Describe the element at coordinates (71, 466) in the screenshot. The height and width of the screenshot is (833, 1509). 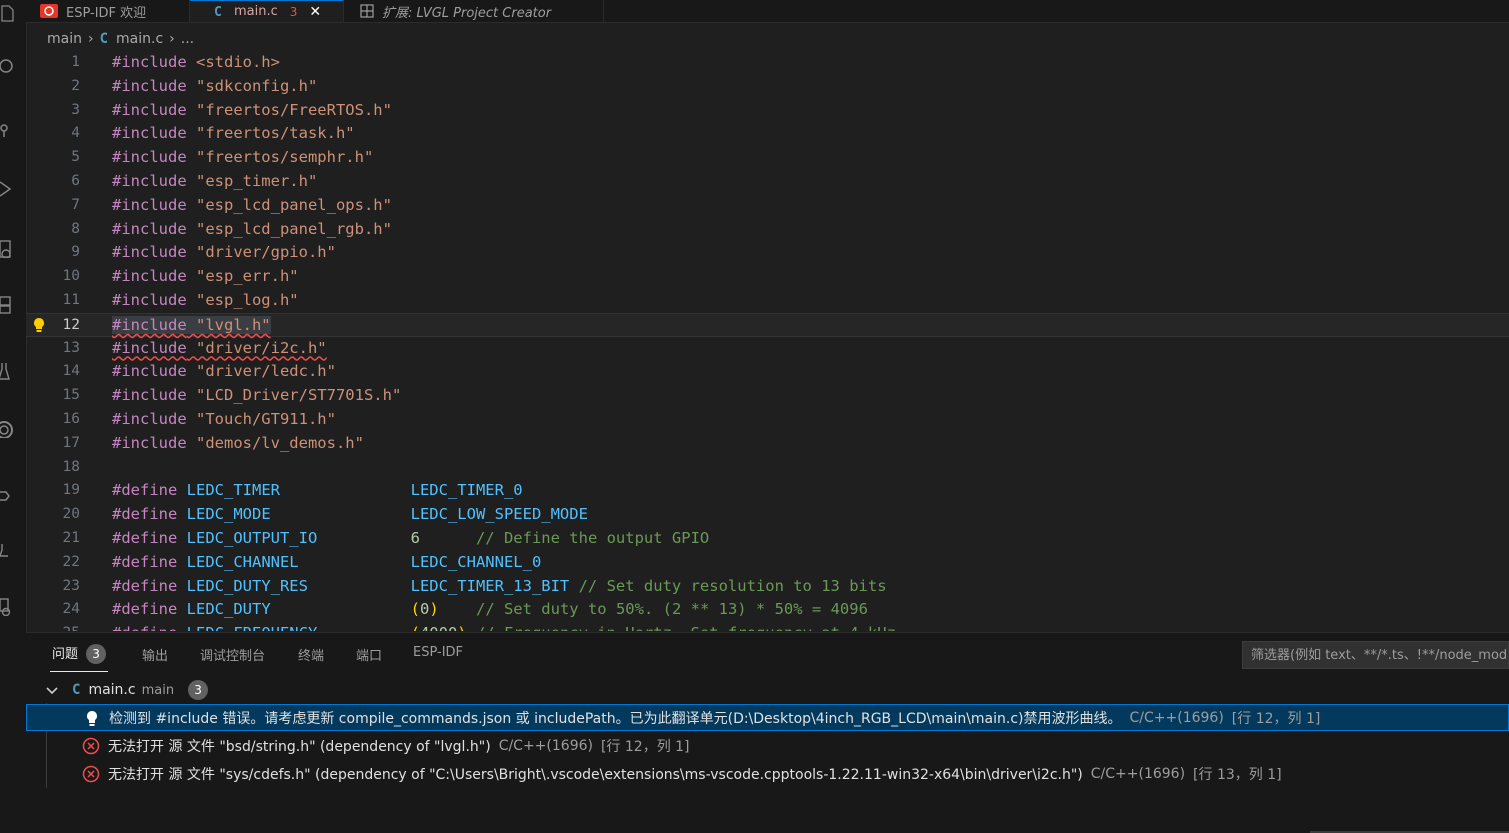
I see `line-number: 18` at that location.